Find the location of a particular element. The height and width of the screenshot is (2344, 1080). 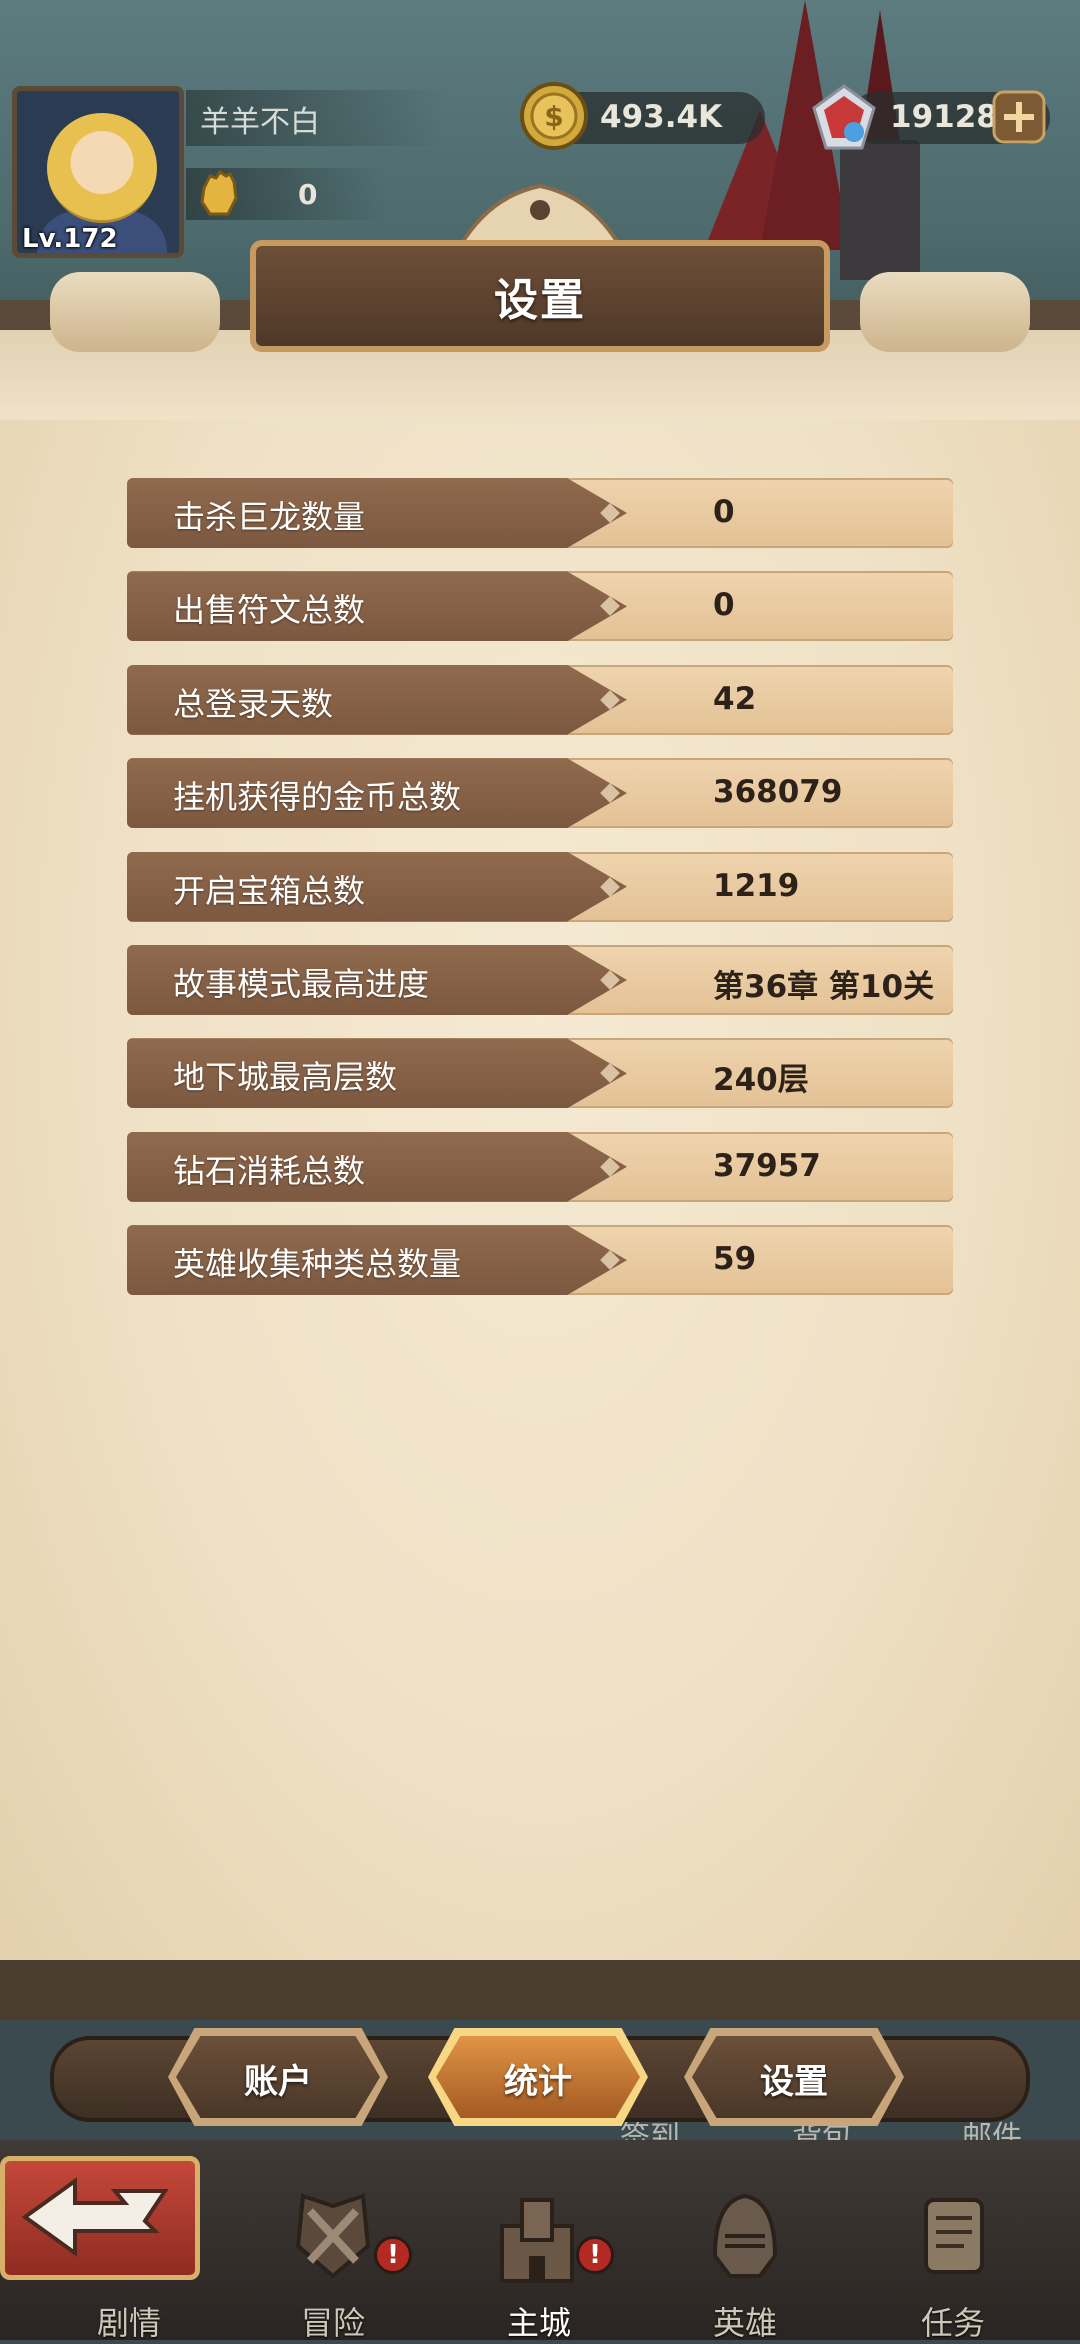

stat-row: 开启宝箱总数 1219 is located at coordinates (540, 886).